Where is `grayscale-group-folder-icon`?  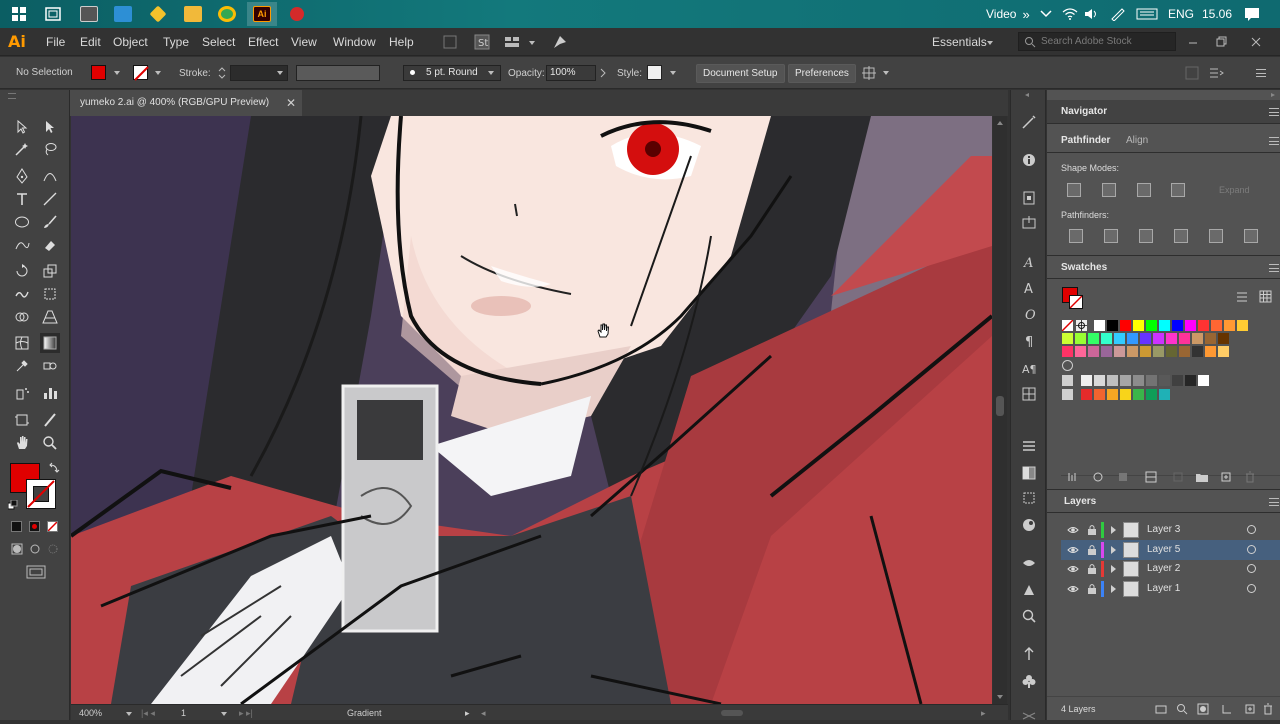 grayscale-group-folder-icon is located at coordinates (1067, 380).